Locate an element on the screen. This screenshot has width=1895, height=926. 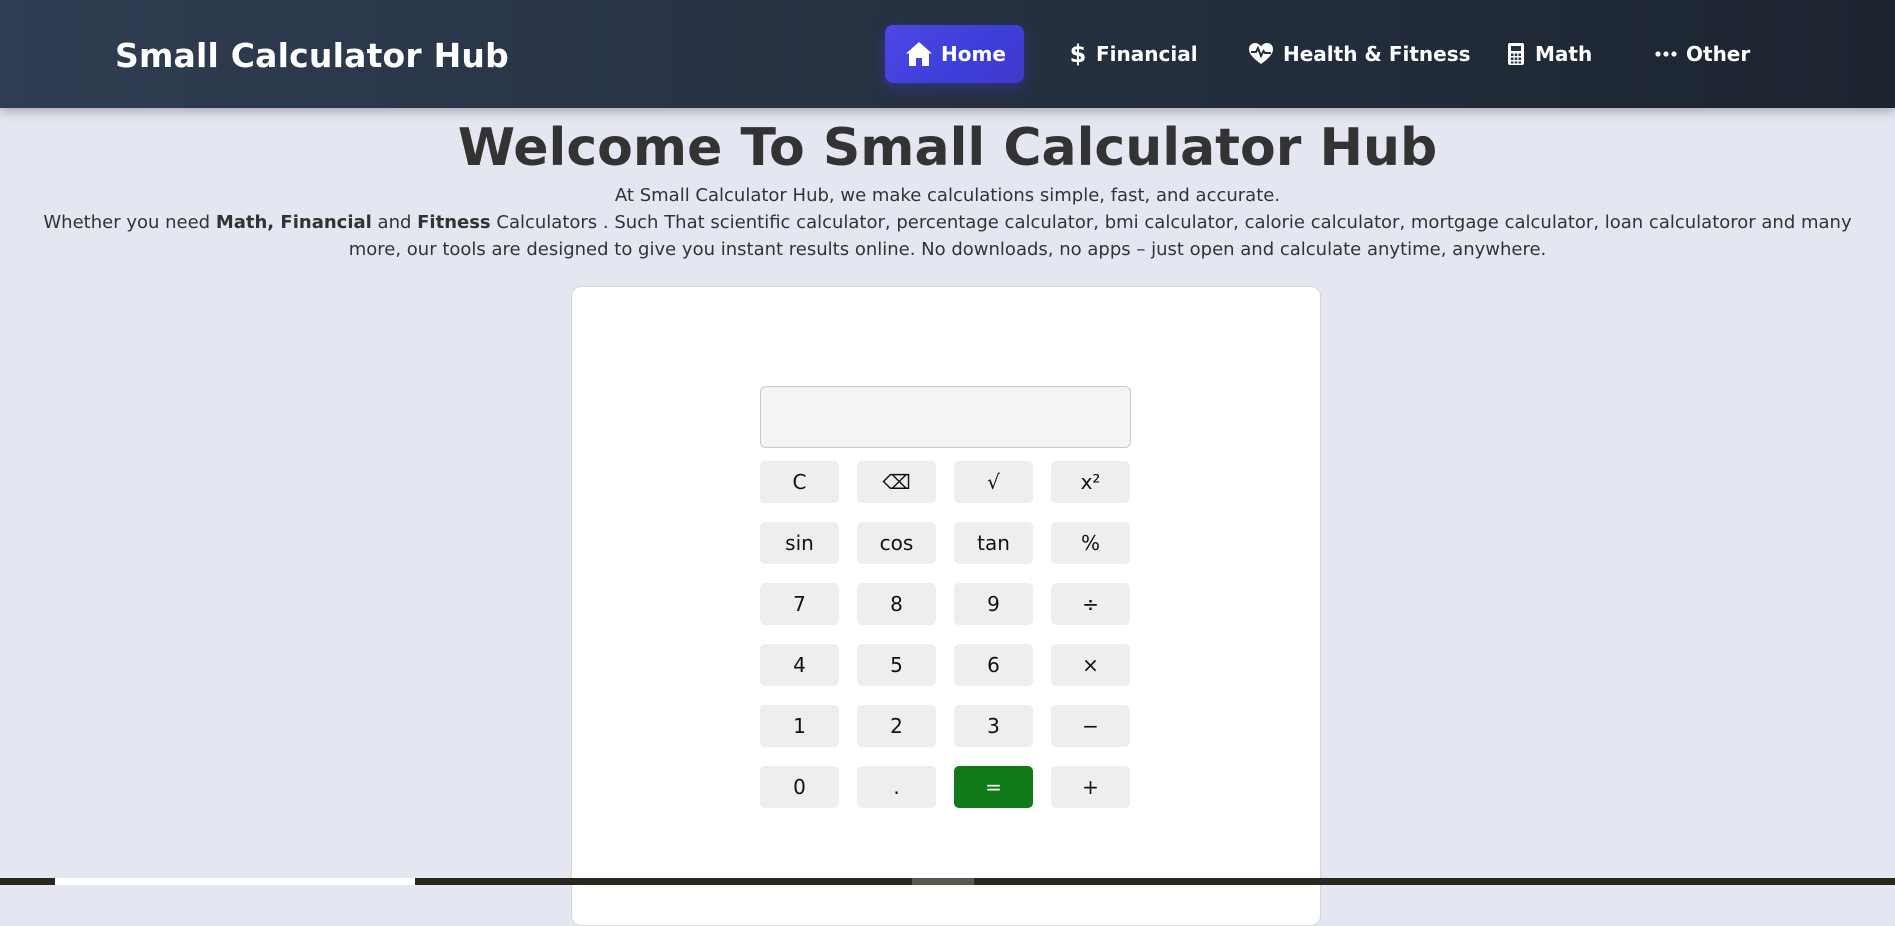
key-equals: = is located at coordinates (993, 787).